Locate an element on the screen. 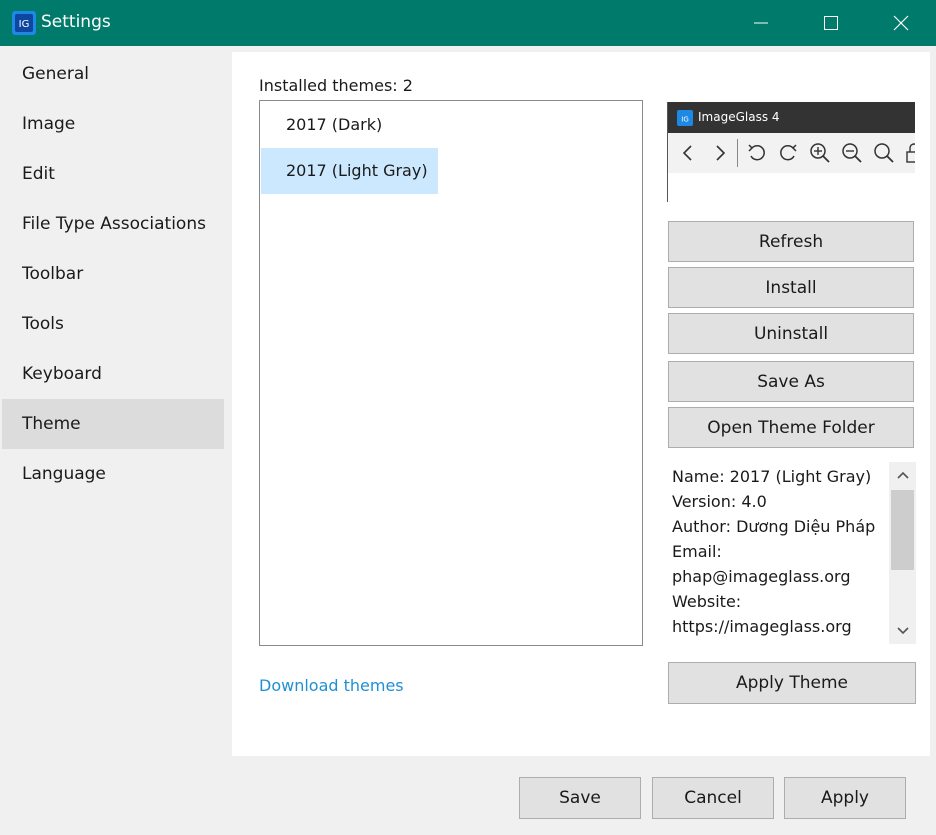 The height and width of the screenshot is (835, 936). scroll-up-button is located at coordinates (902, 475).